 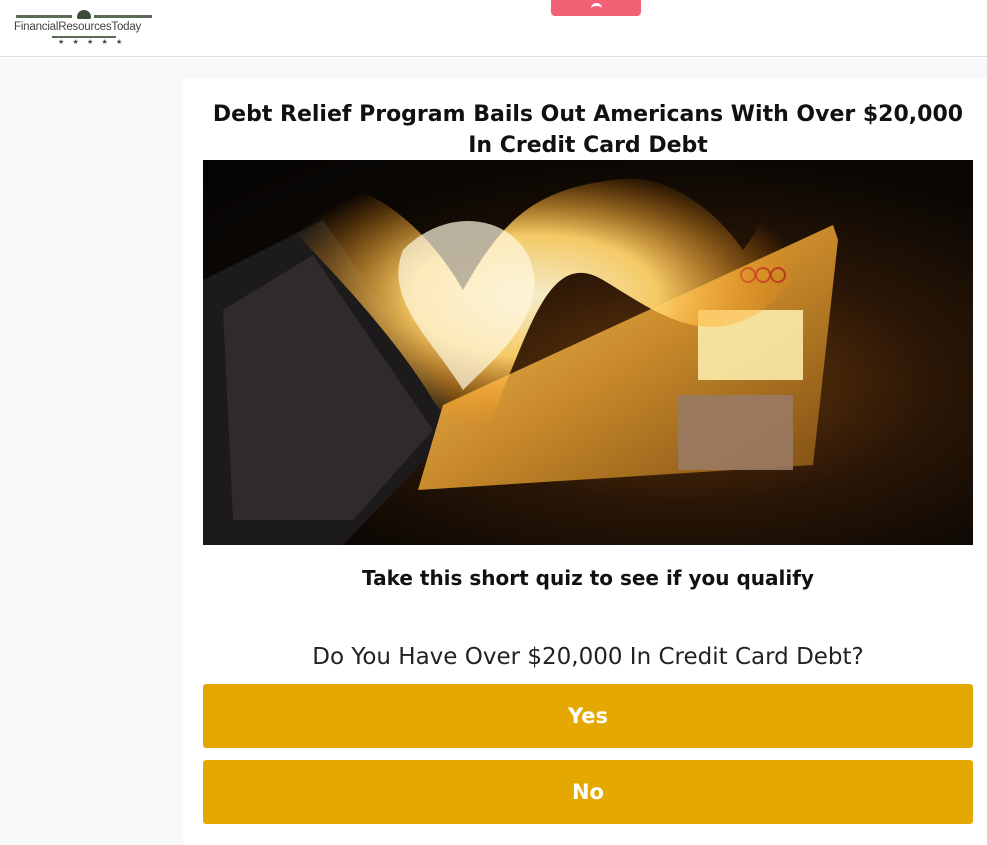 I want to click on top-header: FinancialResourcesToday ★ ★ ★ ★ ★, so click(x=493, y=28).